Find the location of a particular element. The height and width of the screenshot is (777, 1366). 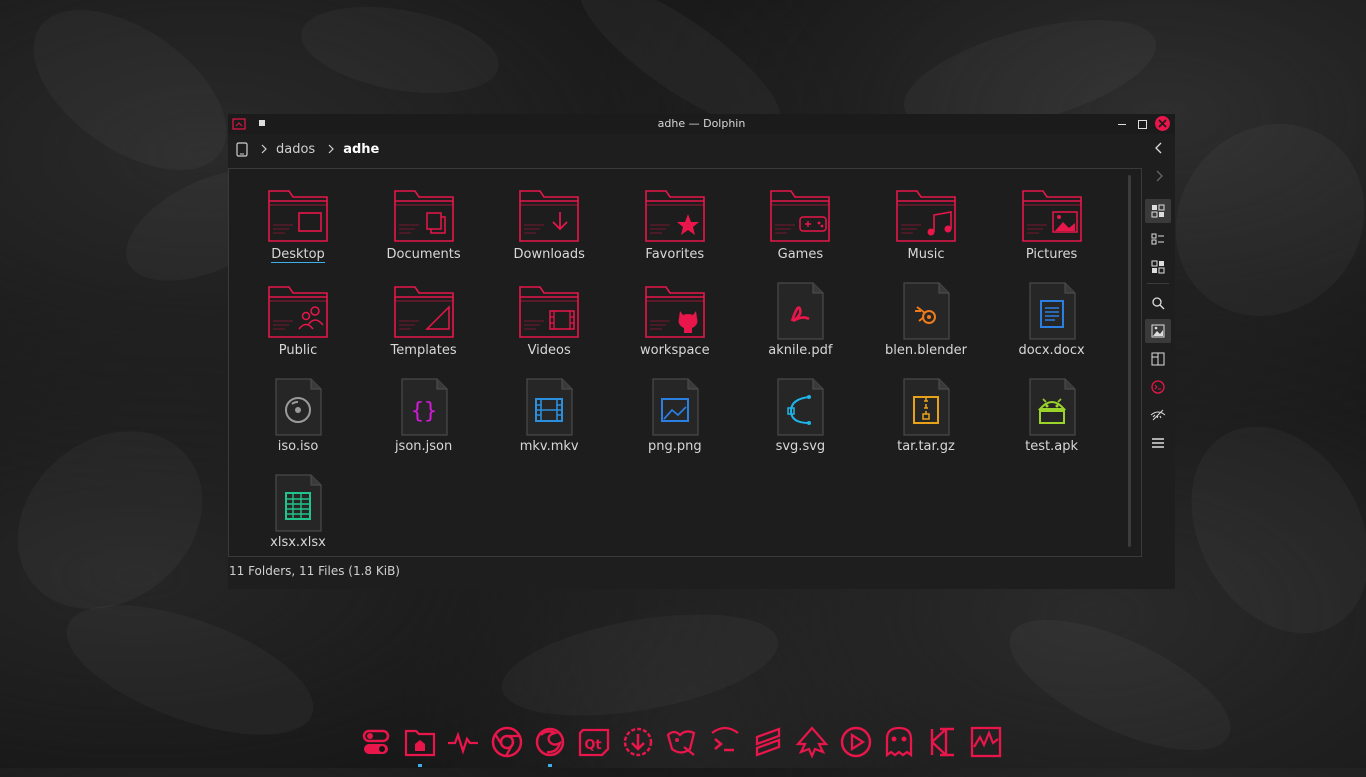

folder-item-templates: Templates is located at coordinates (424, 329).